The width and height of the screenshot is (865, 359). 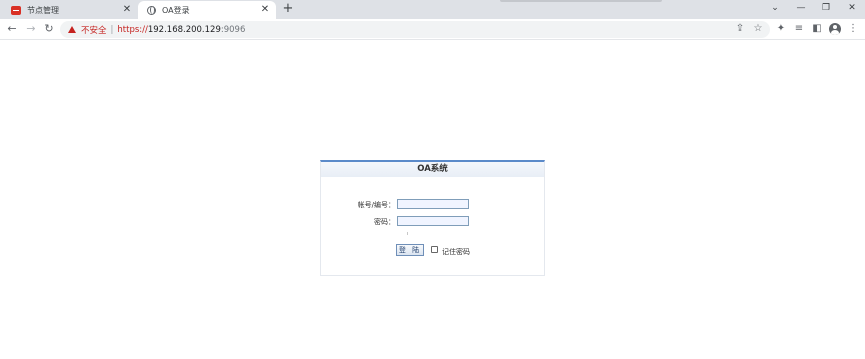 What do you see at coordinates (817, 29) in the screenshot?
I see `side-panel-icon: ◧` at bounding box center [817, 29].